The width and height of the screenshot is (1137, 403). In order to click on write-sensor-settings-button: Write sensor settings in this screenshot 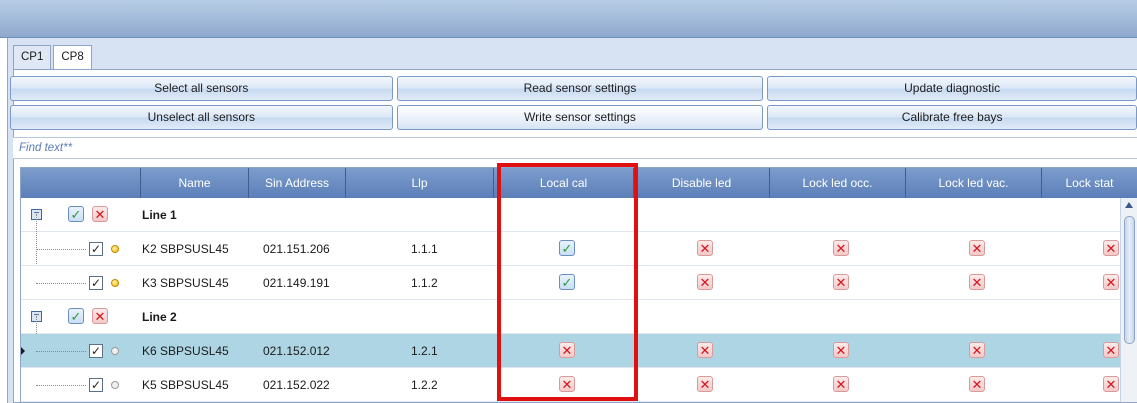, I will do `click(580, 117)`.